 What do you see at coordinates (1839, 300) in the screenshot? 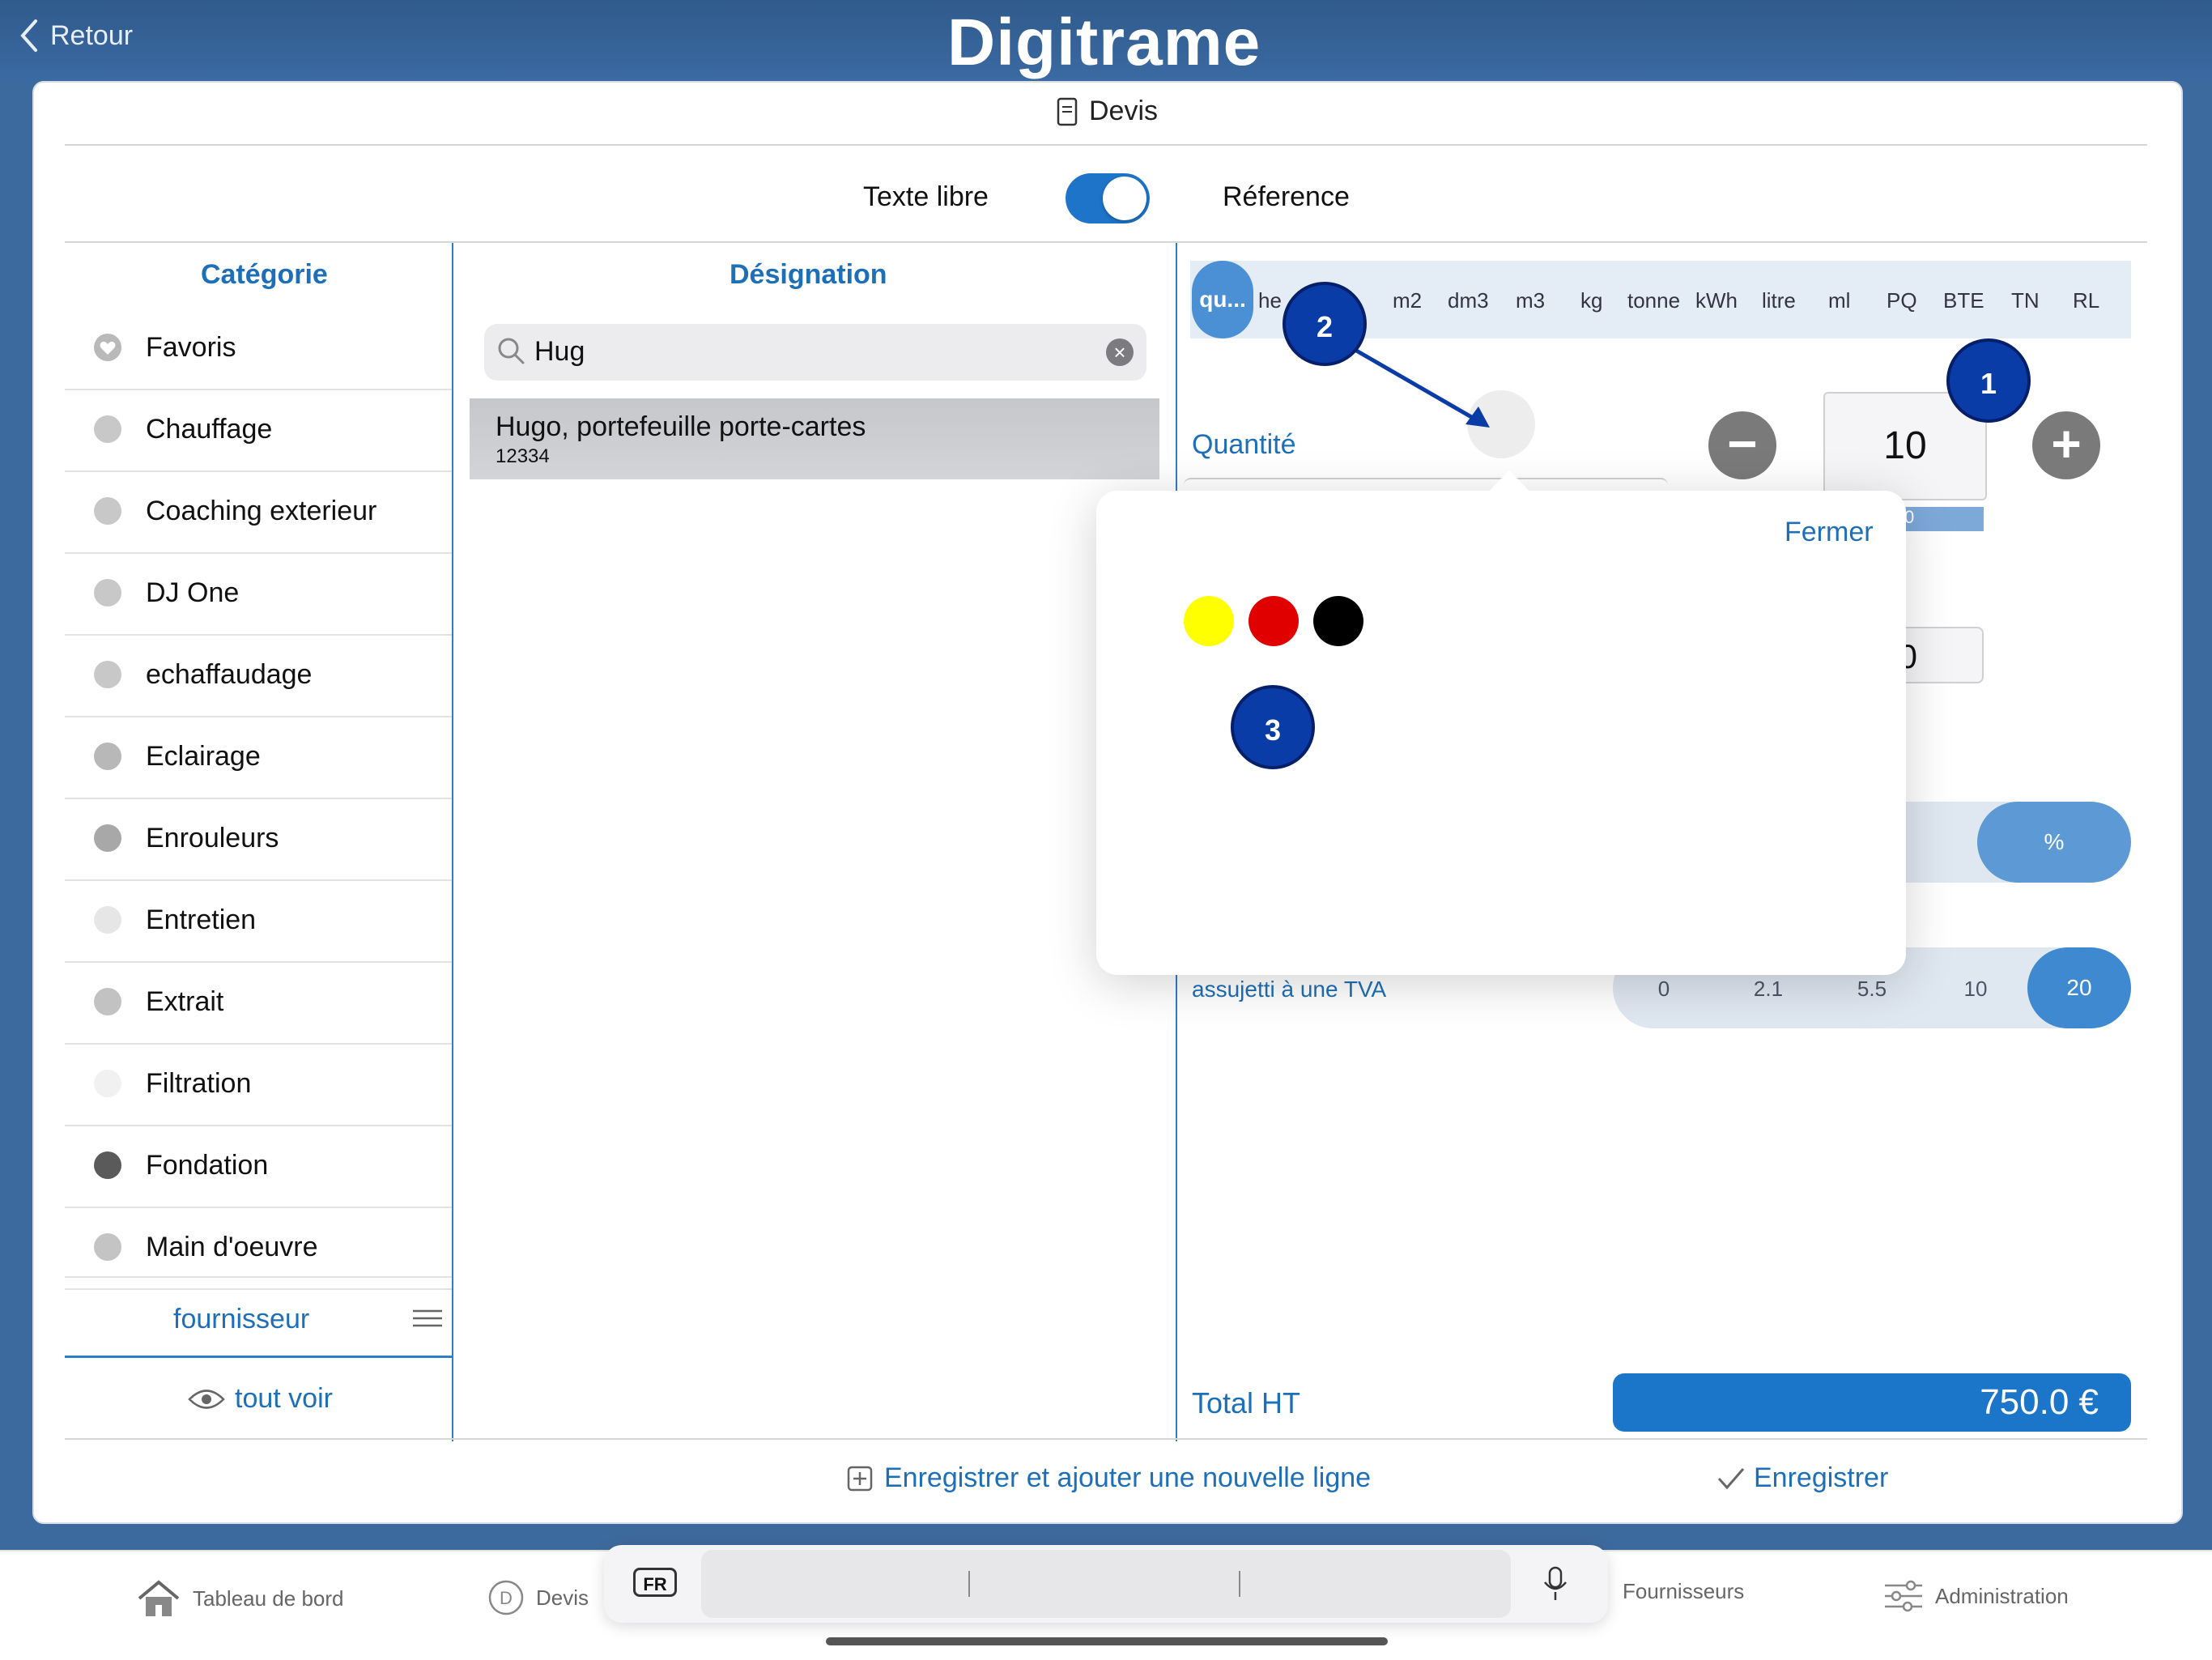
I see `unit-option: ml` at bounding box center [1839, 300].